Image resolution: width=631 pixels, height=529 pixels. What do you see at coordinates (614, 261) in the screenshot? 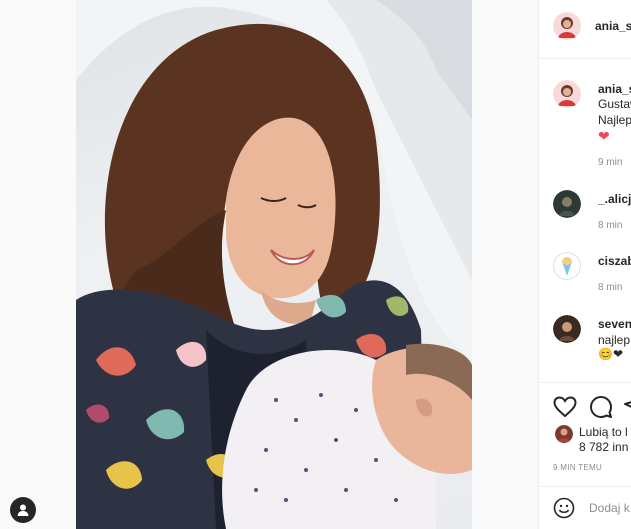
I see `comment-username: ciszab` at bounding box center [614, 261].